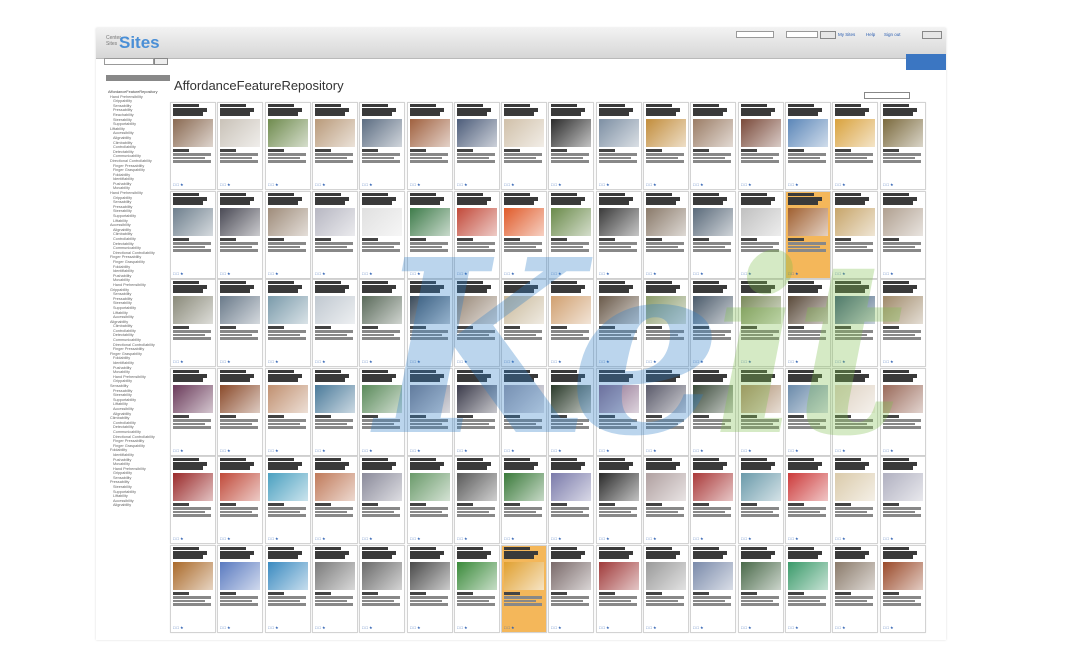  Describe the element at coordinates (892, 34) in the screenshot. I see `header-link-3: Sign out` at that location.